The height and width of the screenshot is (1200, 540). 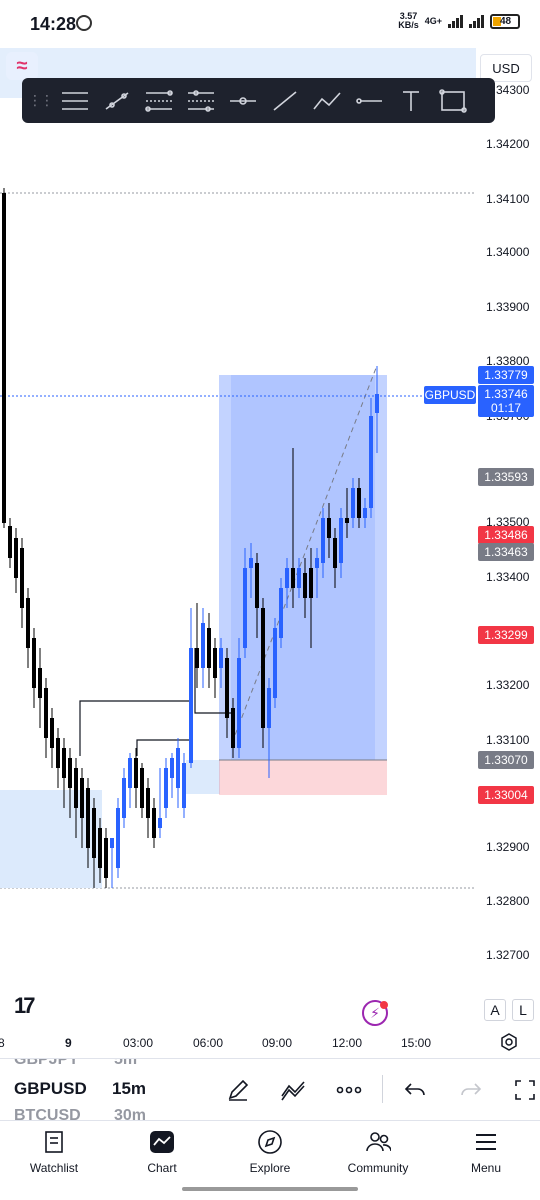 I want to click on drag-handle-icon: ⋮⋮, so click(x=41, y=100).